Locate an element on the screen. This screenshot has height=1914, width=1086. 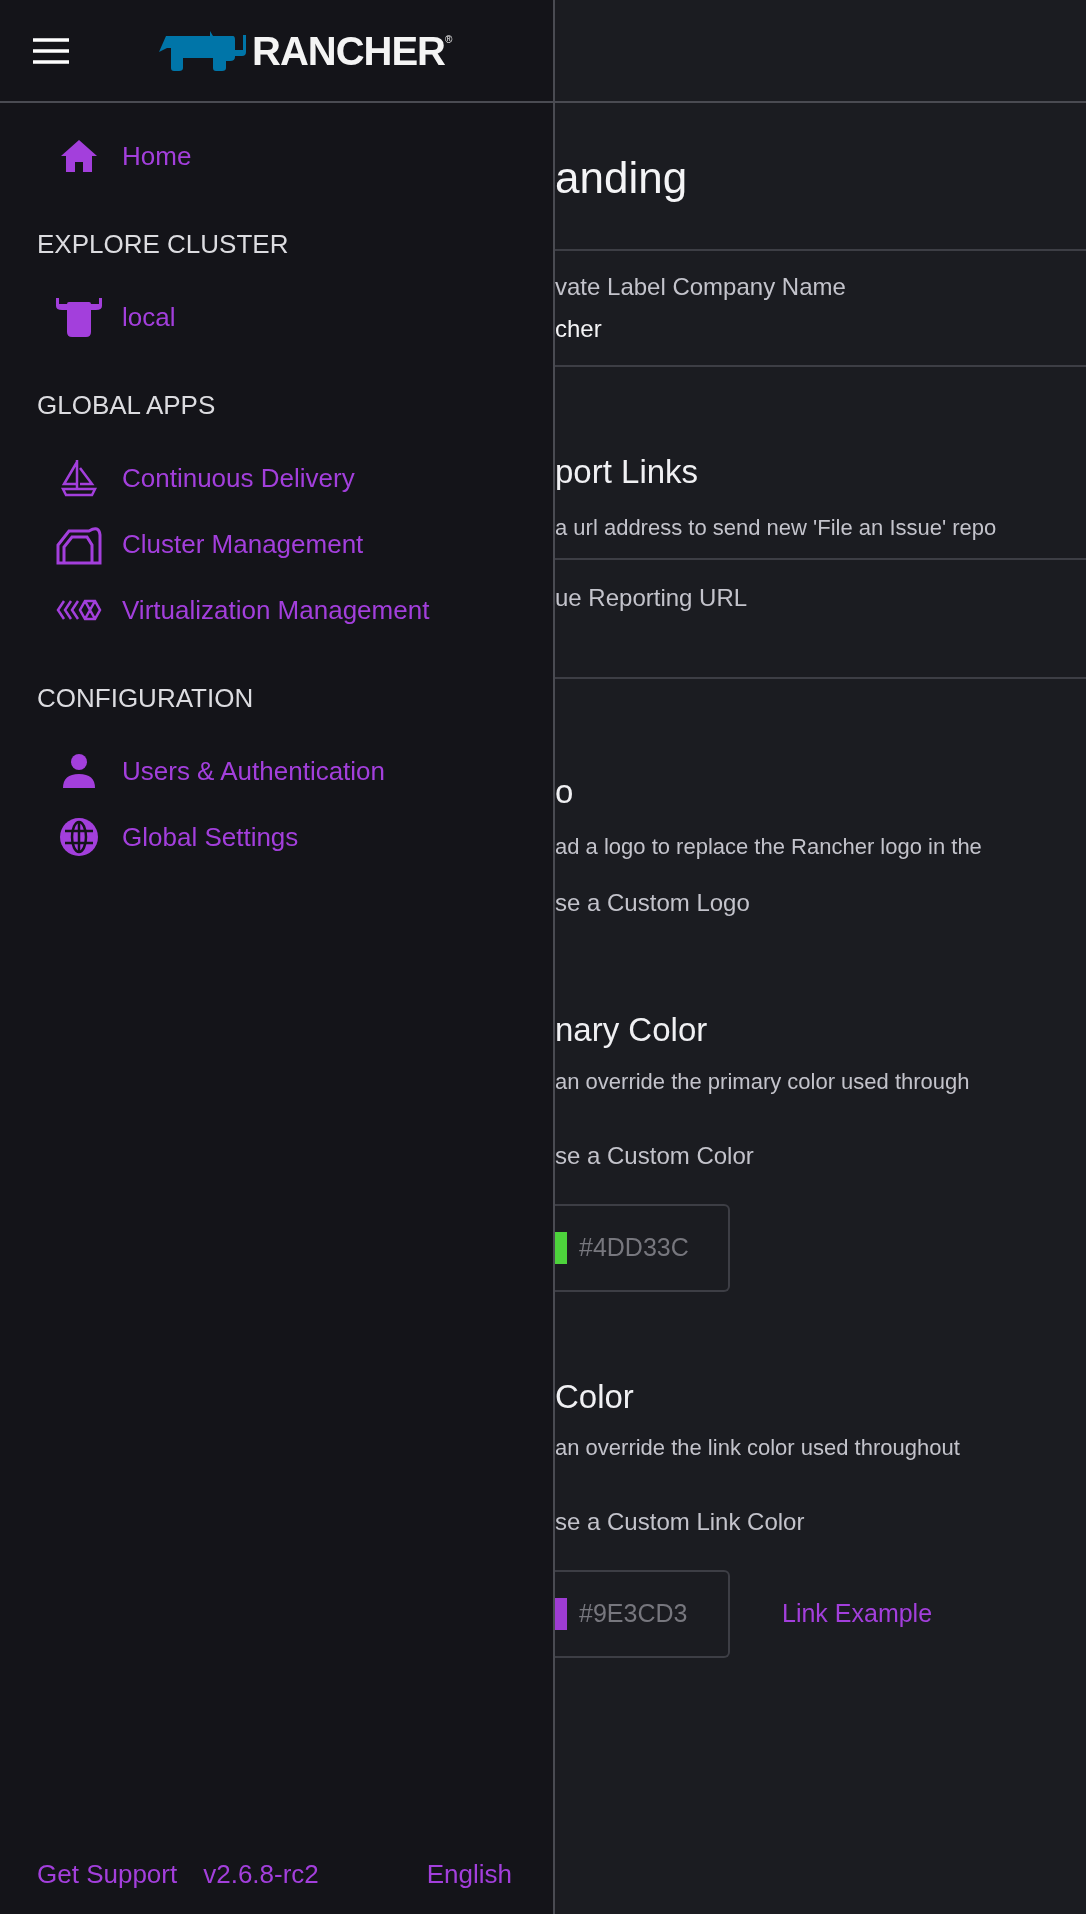
field-label: vate Label Company Name is located at coordinates (701, 287).